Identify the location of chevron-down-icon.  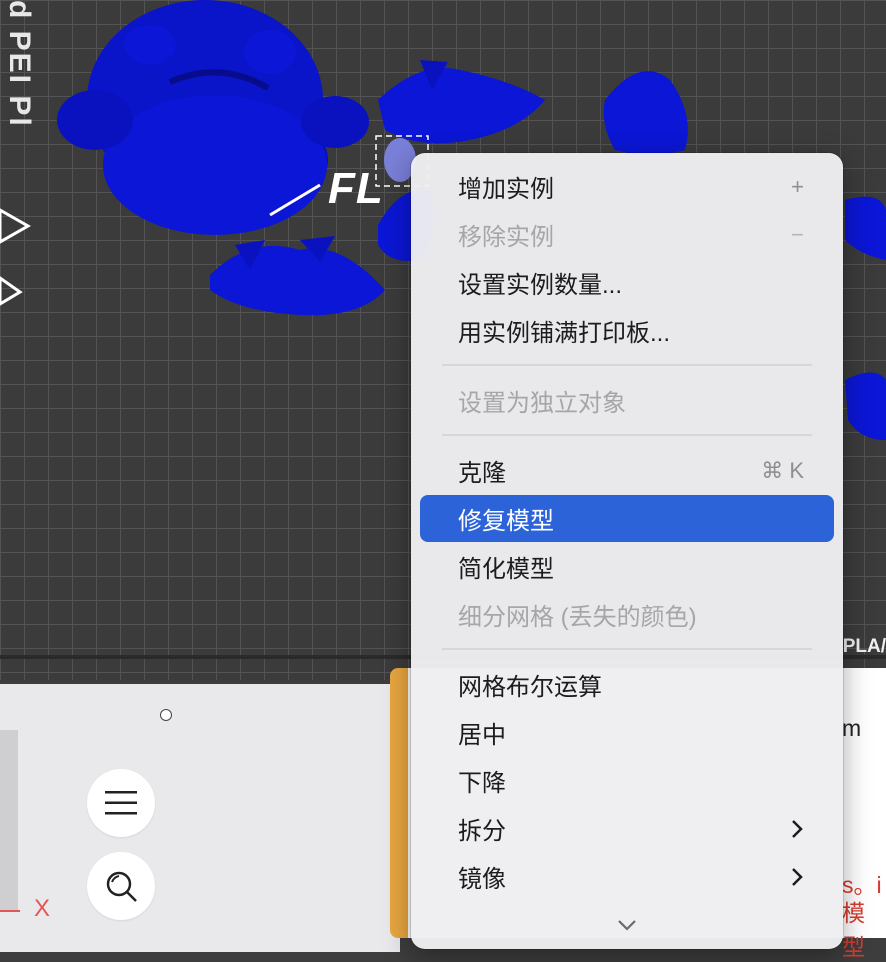
(627, 925).